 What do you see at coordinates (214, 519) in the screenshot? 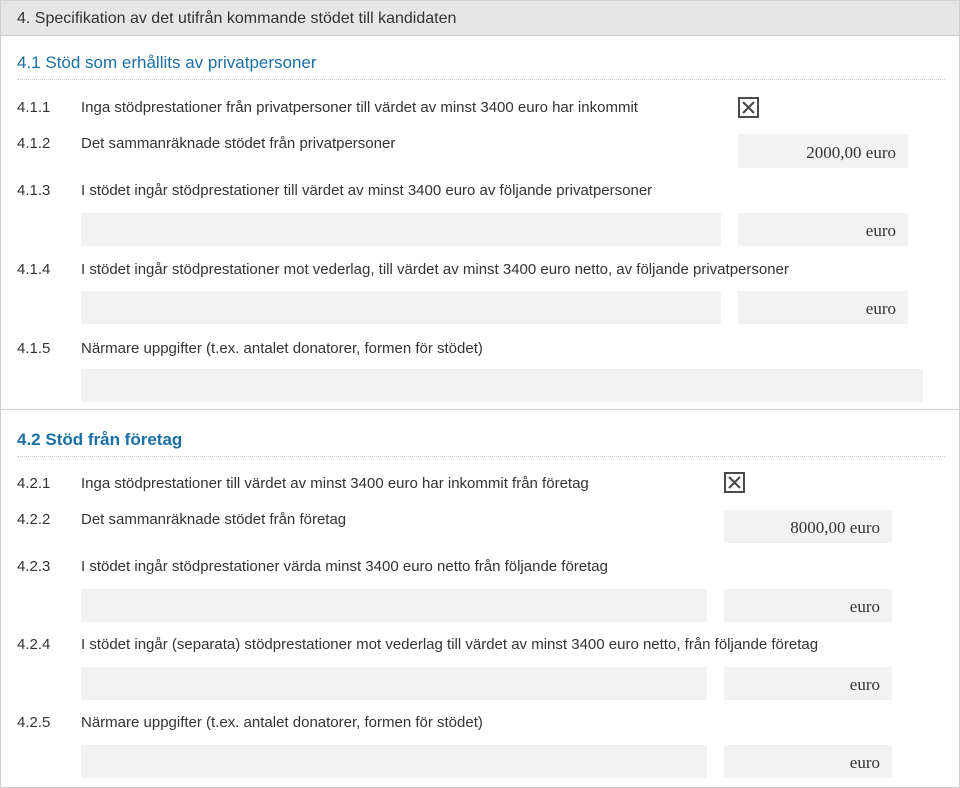
I see `row-label: Det sammanräknade stödet från företag` at bounding box center [214, 519].